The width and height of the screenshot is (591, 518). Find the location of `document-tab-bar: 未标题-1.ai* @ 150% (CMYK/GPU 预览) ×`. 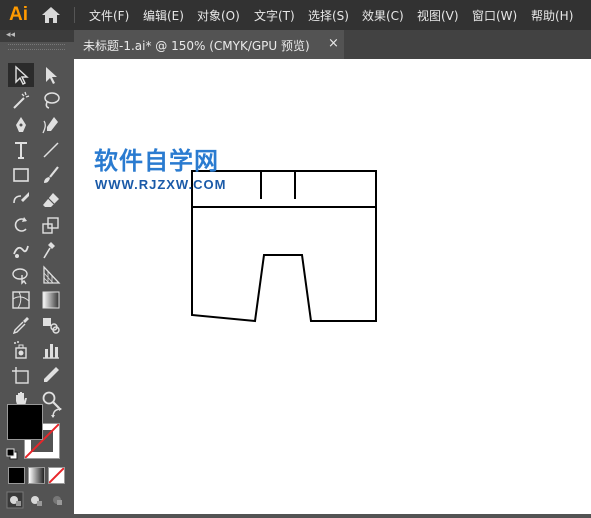

document-tab-bar: 未标题-1.ai* @ 150% (CMYK/GPU 预览) × is located at coordinates (332, 44).